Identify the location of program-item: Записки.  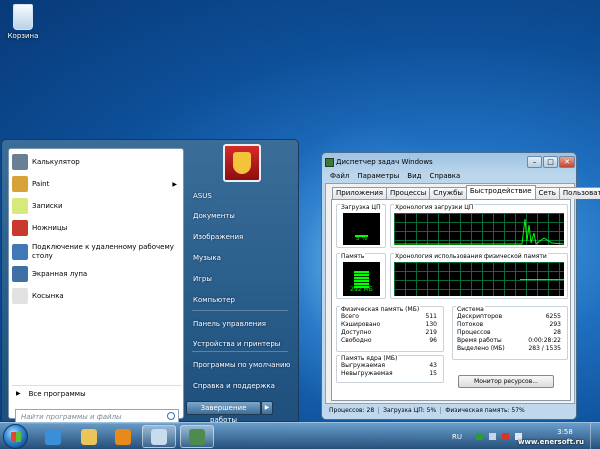
(97, 206).